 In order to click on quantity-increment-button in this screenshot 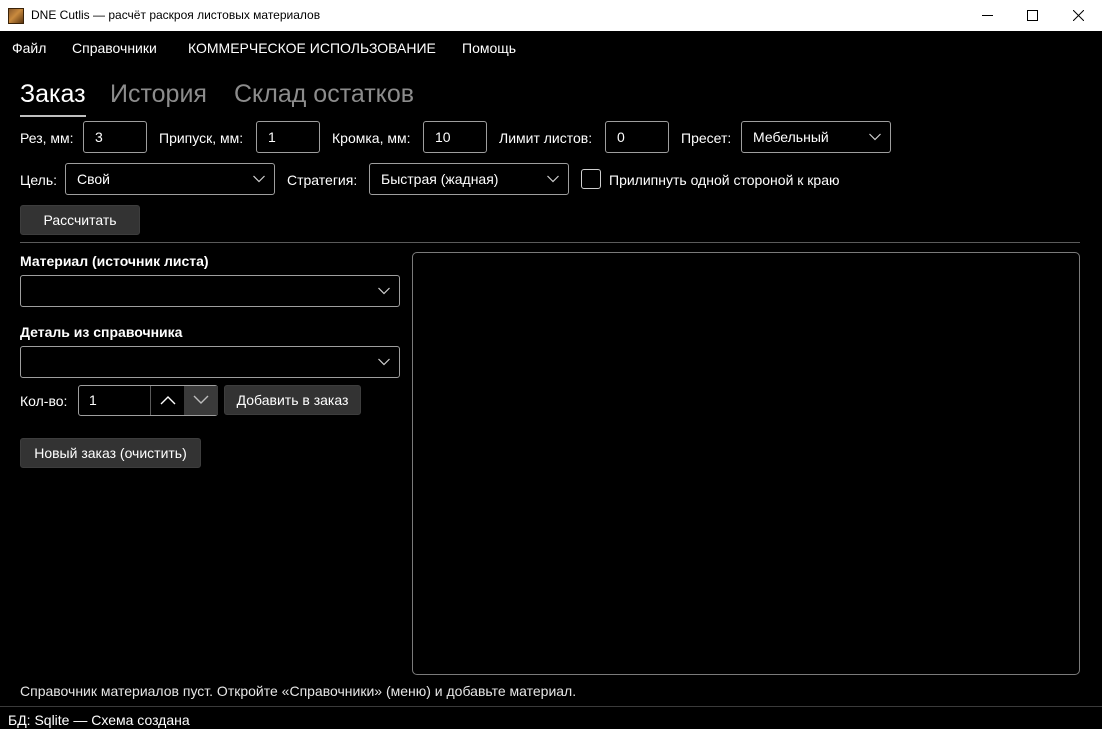, I will do `click(167, 400)`.